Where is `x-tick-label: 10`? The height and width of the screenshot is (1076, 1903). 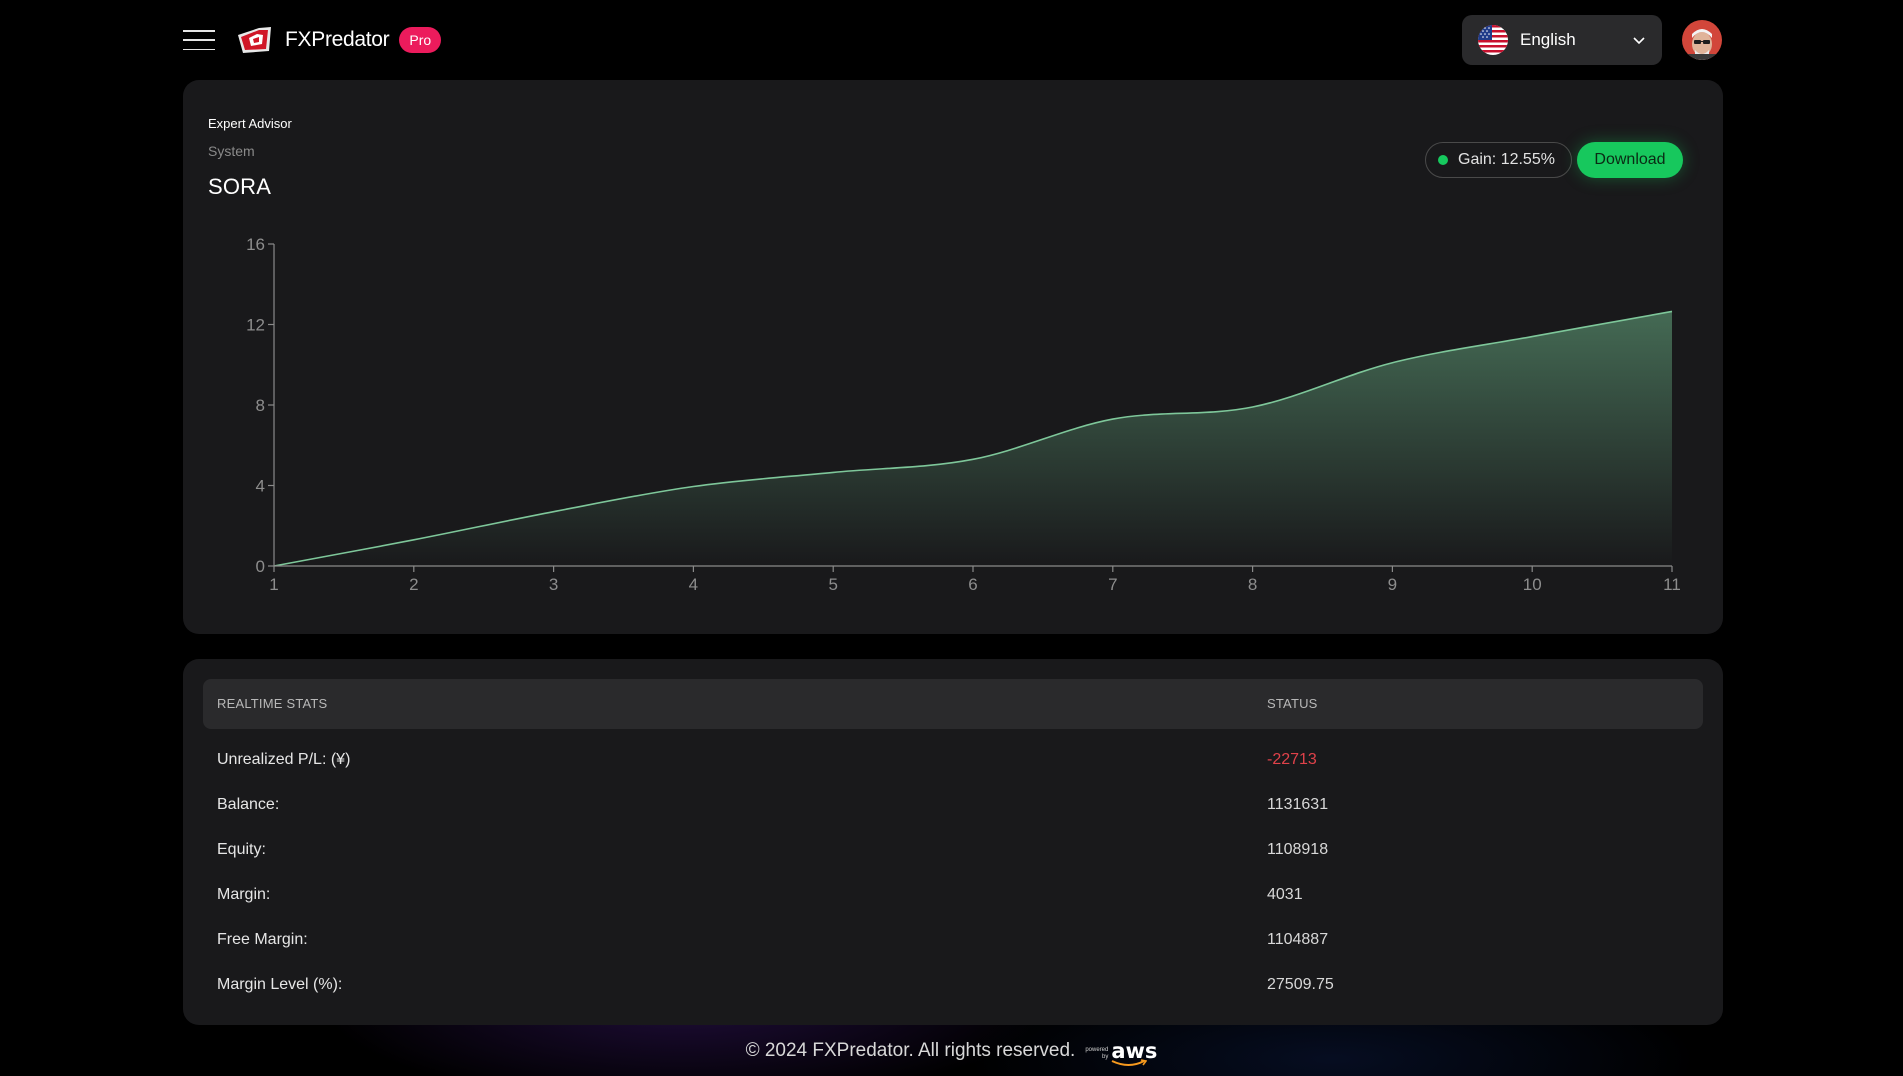 x-tick-label: 10 is located at coordinates (1532, 584).